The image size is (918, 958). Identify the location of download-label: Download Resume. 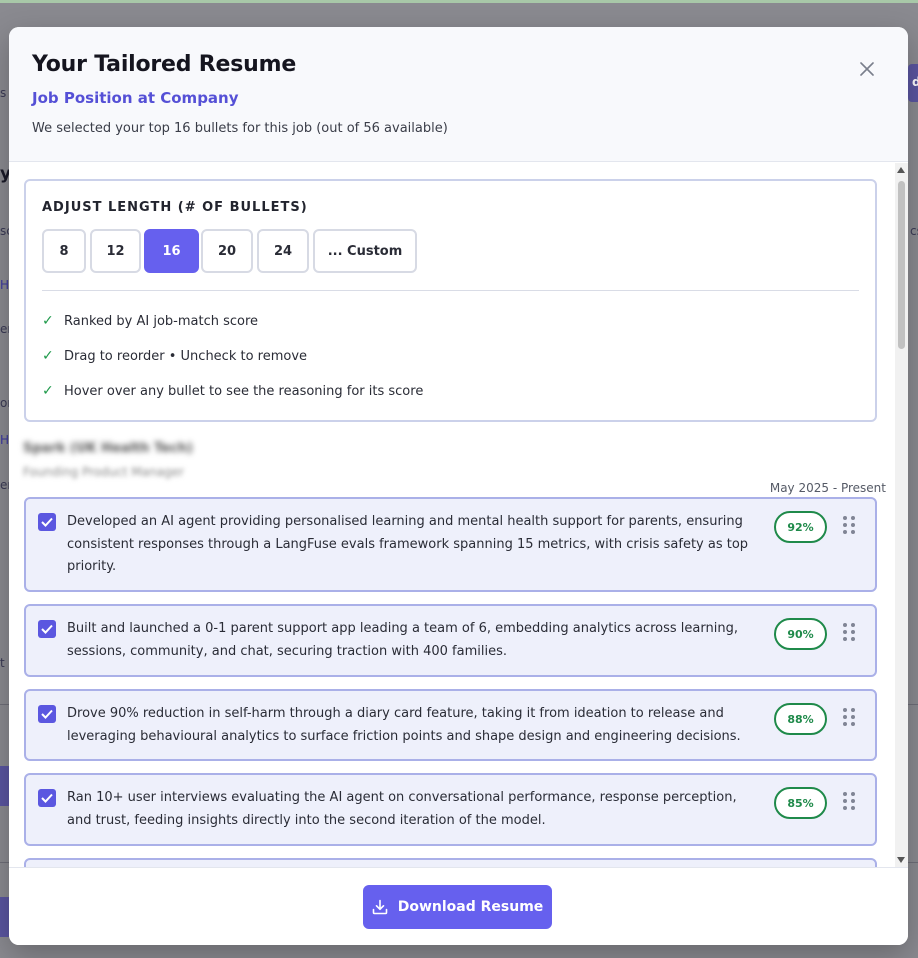
(470, 907).